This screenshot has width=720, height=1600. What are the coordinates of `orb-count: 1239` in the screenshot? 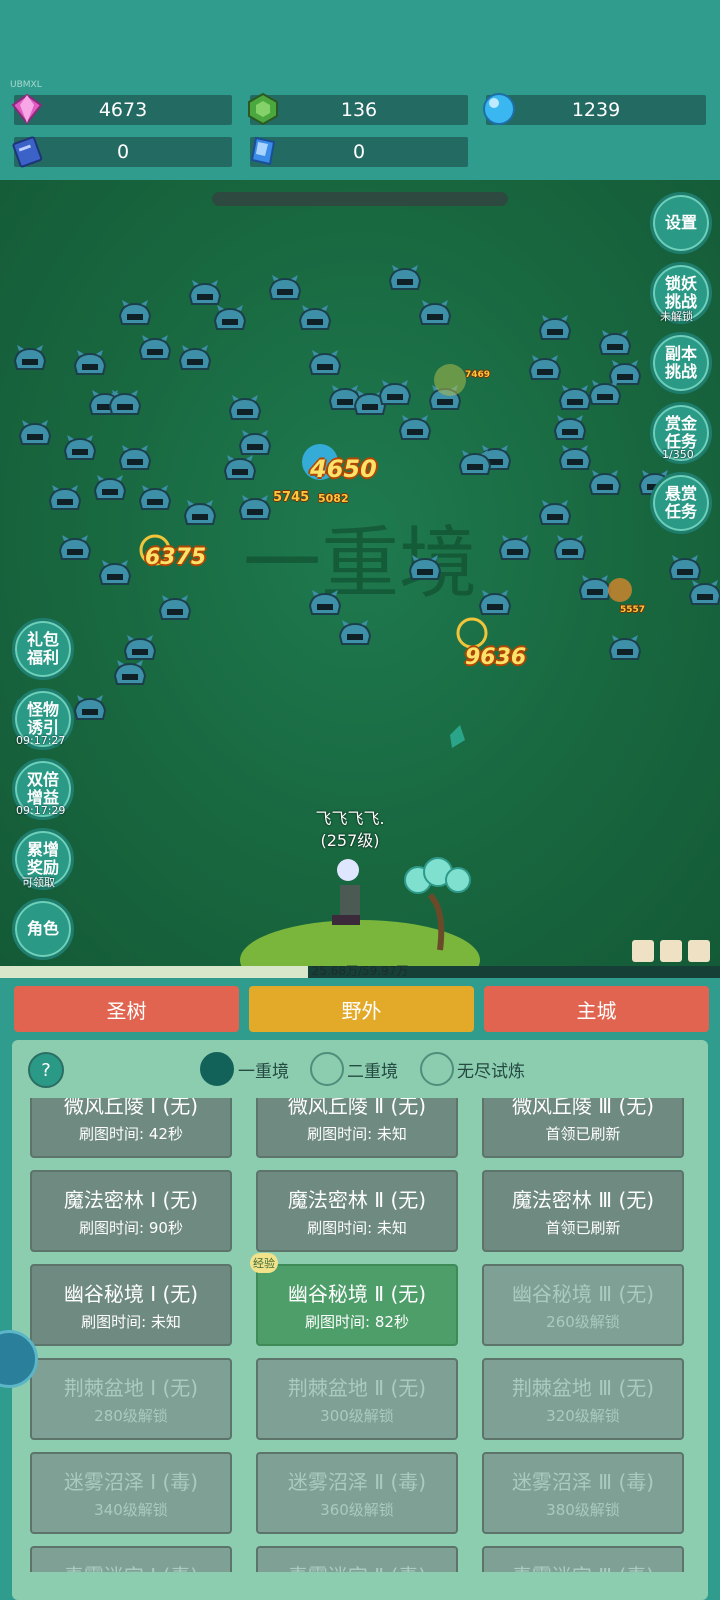 It's located at (596, 110).